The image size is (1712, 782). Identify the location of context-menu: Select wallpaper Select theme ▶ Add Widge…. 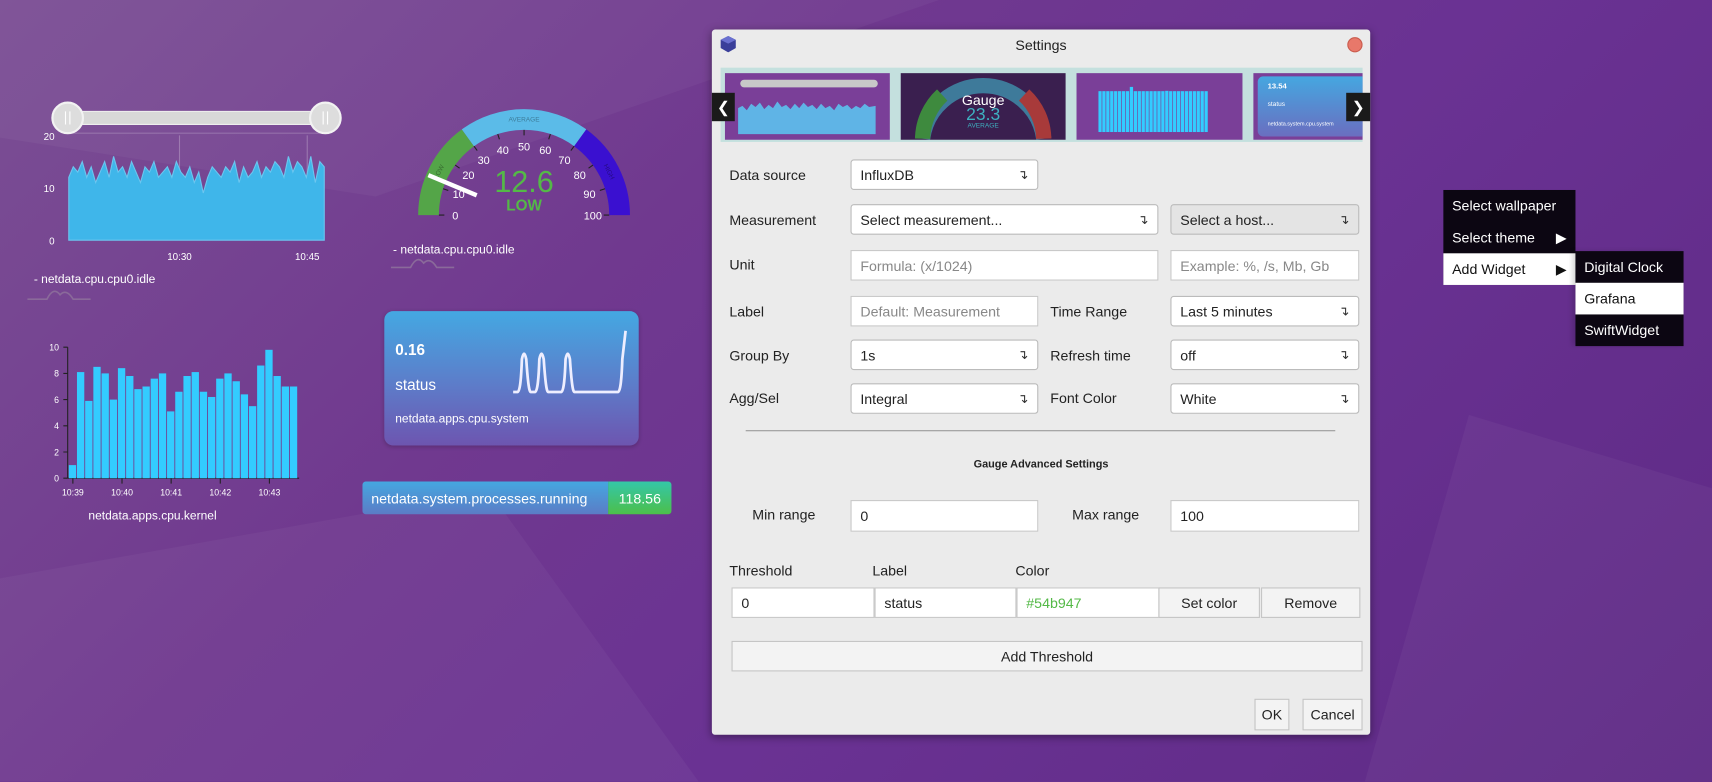
(1509, 237).